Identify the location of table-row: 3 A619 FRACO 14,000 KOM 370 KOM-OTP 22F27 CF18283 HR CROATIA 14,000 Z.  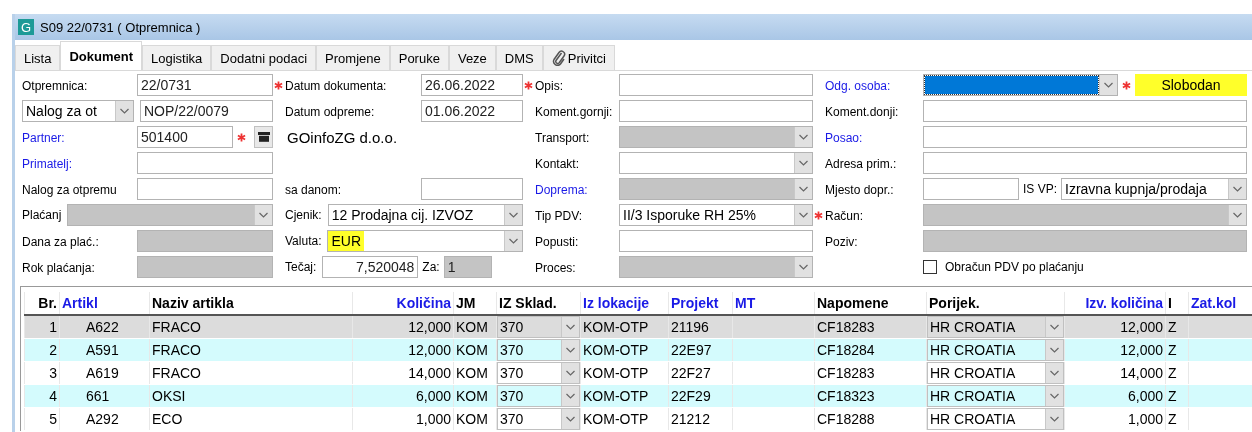
(638, 373).